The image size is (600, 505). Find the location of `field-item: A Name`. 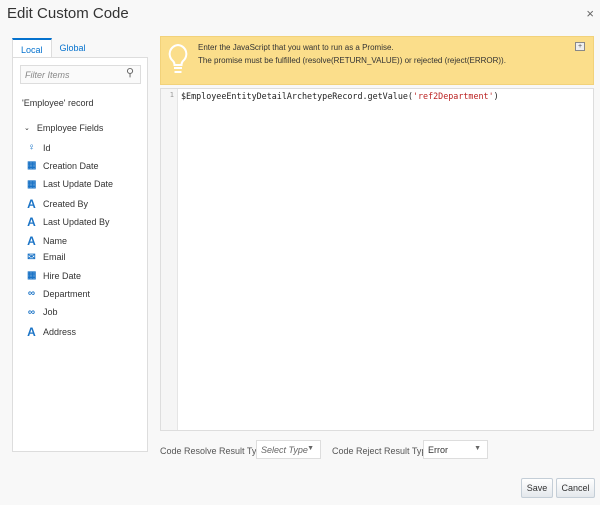

field-item: A Name is located at coordinates (47, 241).